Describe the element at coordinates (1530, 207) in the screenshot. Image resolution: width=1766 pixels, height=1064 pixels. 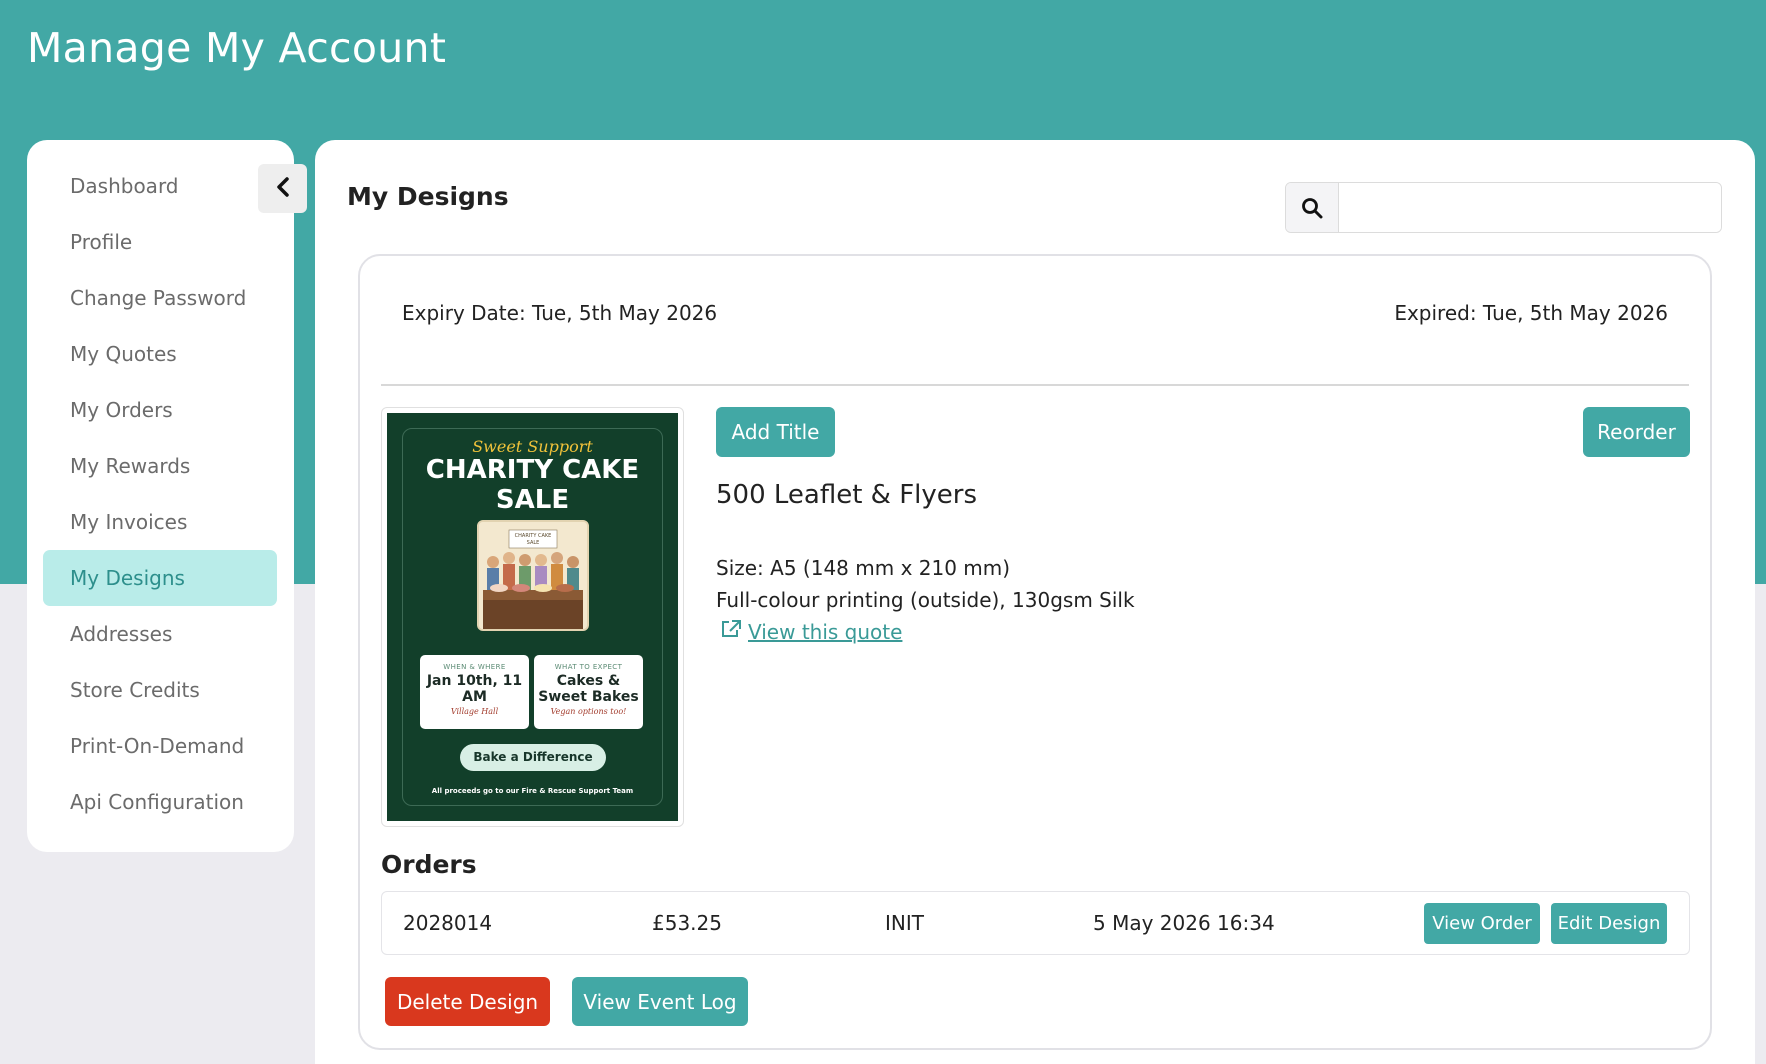
I see `search-input` at that location.